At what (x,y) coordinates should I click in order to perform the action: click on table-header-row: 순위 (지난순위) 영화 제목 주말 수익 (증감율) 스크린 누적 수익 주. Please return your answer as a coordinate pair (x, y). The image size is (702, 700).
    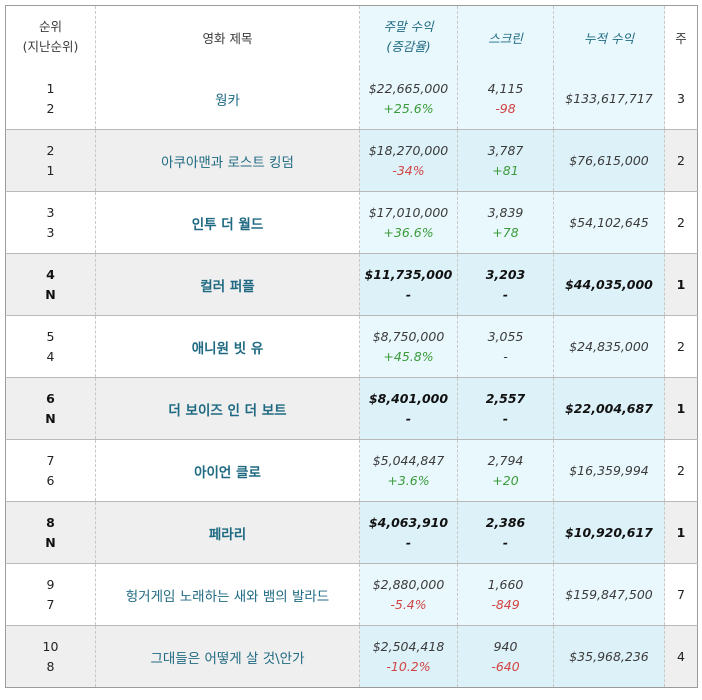
    Looking at the image, I should click on (351, 36).